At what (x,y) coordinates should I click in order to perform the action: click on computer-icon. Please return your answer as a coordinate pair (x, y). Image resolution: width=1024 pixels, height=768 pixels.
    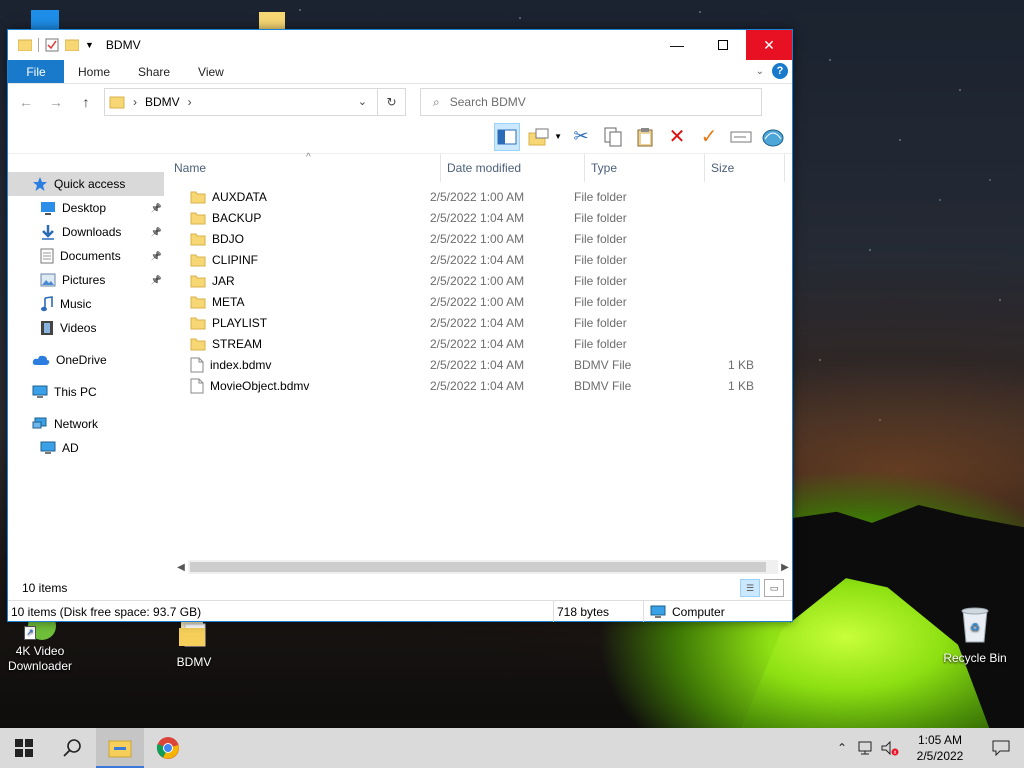
    Looking at the image, I should click on (40, 392).